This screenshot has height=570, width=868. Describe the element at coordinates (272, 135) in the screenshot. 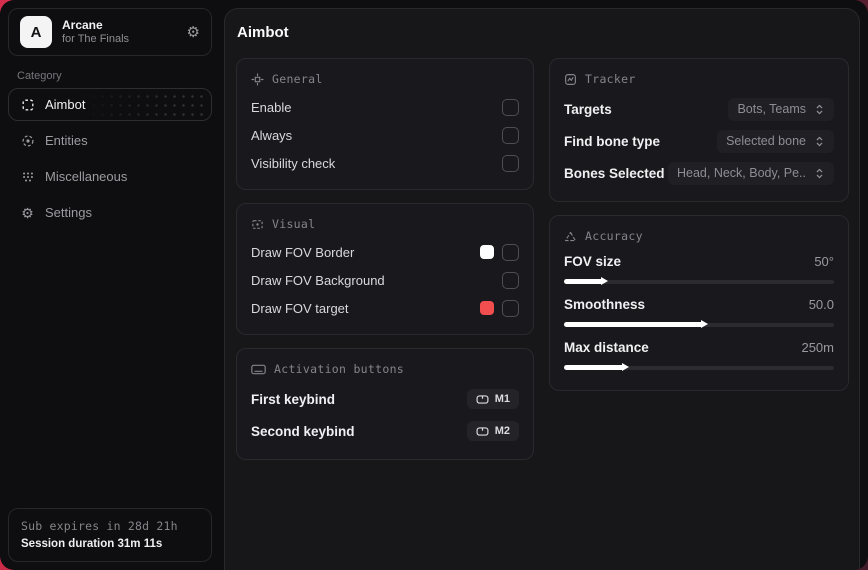

I see `setting-label: Always` at that location.